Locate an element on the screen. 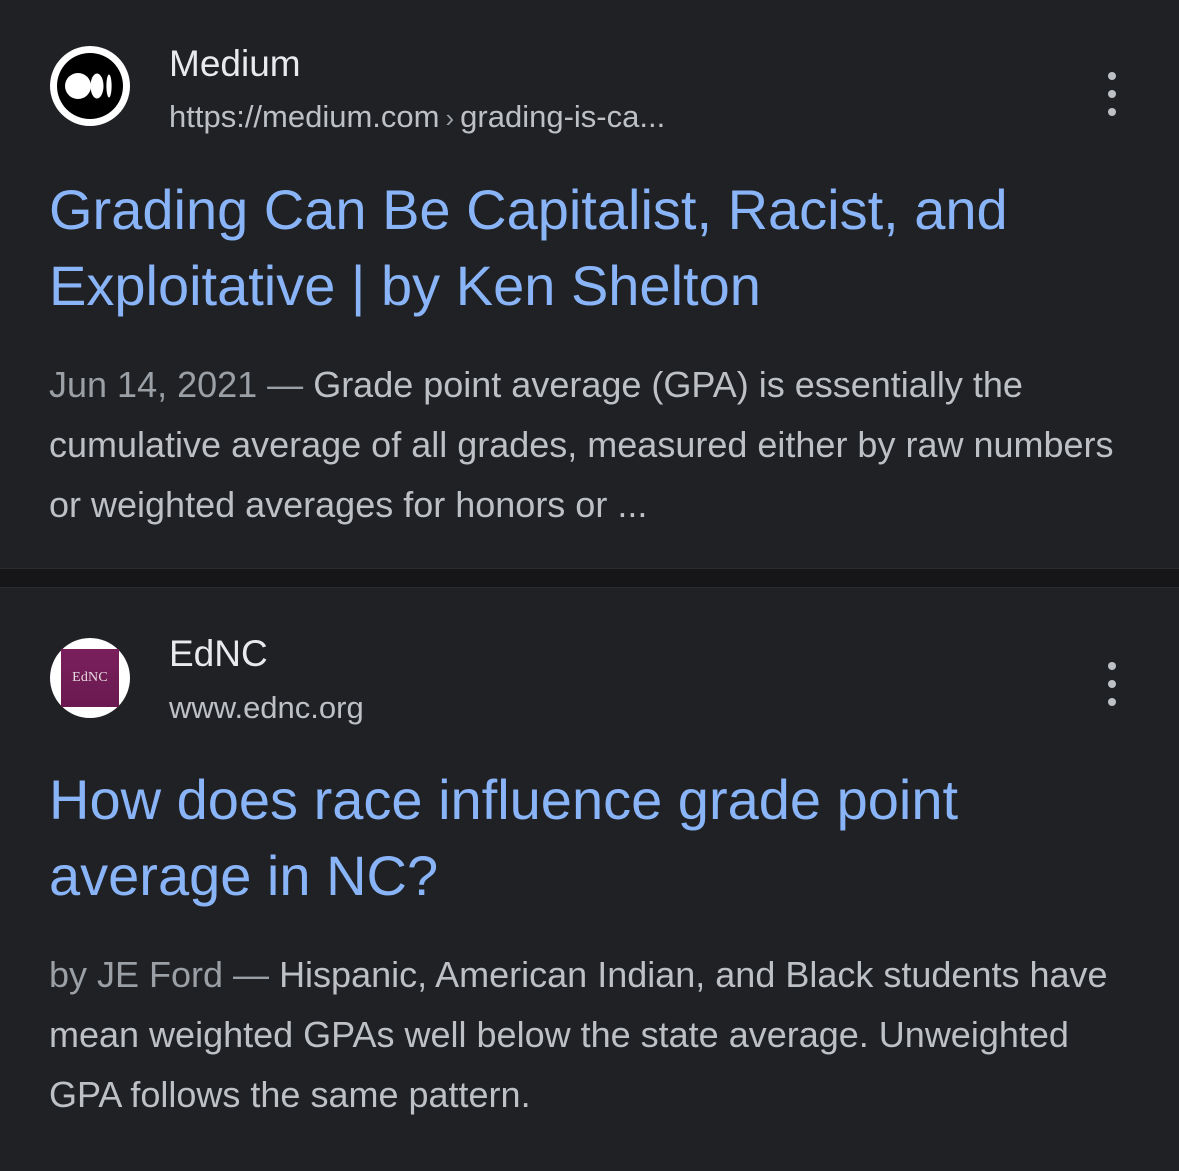 The height and width of the screenshot is (1171, 1179). medium-logo-icon is located at coordinates (90, 86).